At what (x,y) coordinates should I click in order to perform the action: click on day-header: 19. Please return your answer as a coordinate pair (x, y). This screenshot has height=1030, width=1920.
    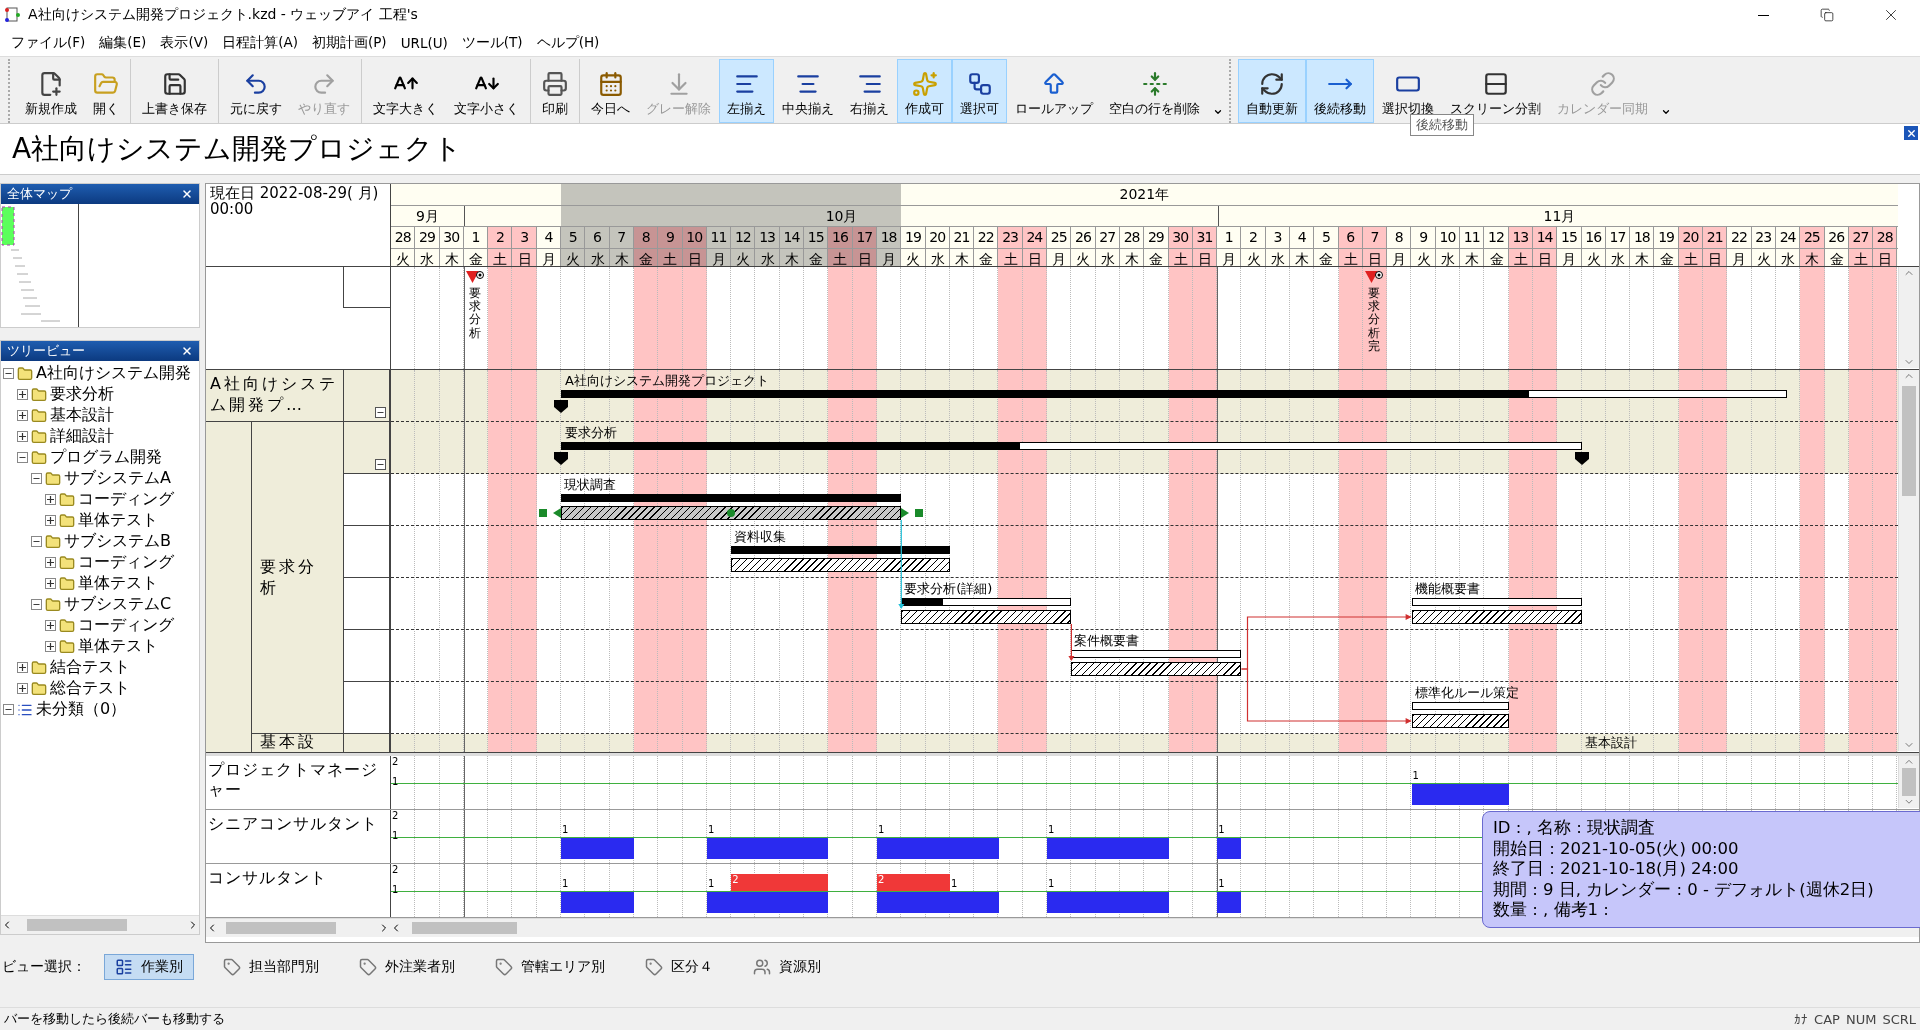
    Looking at the image, I should click on (913, 237).